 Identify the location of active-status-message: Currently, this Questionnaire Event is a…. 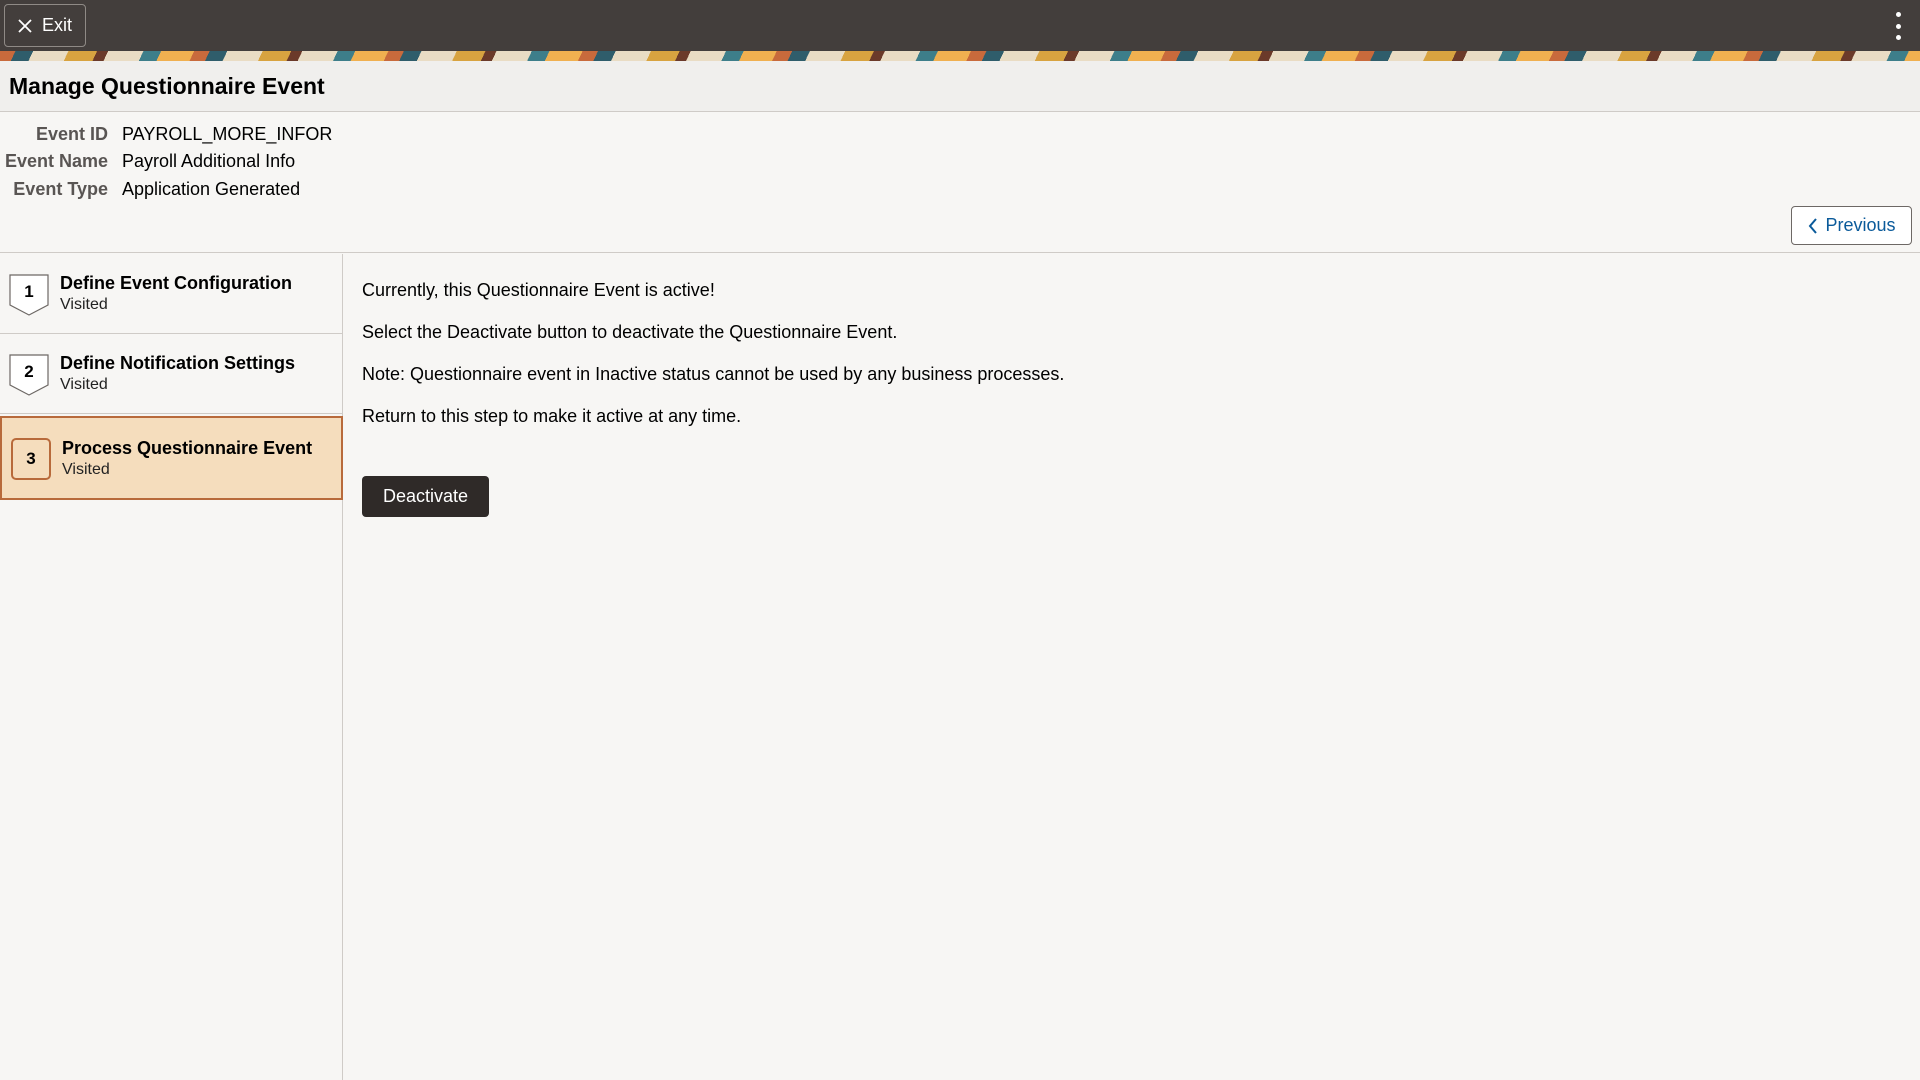
(538, 290).